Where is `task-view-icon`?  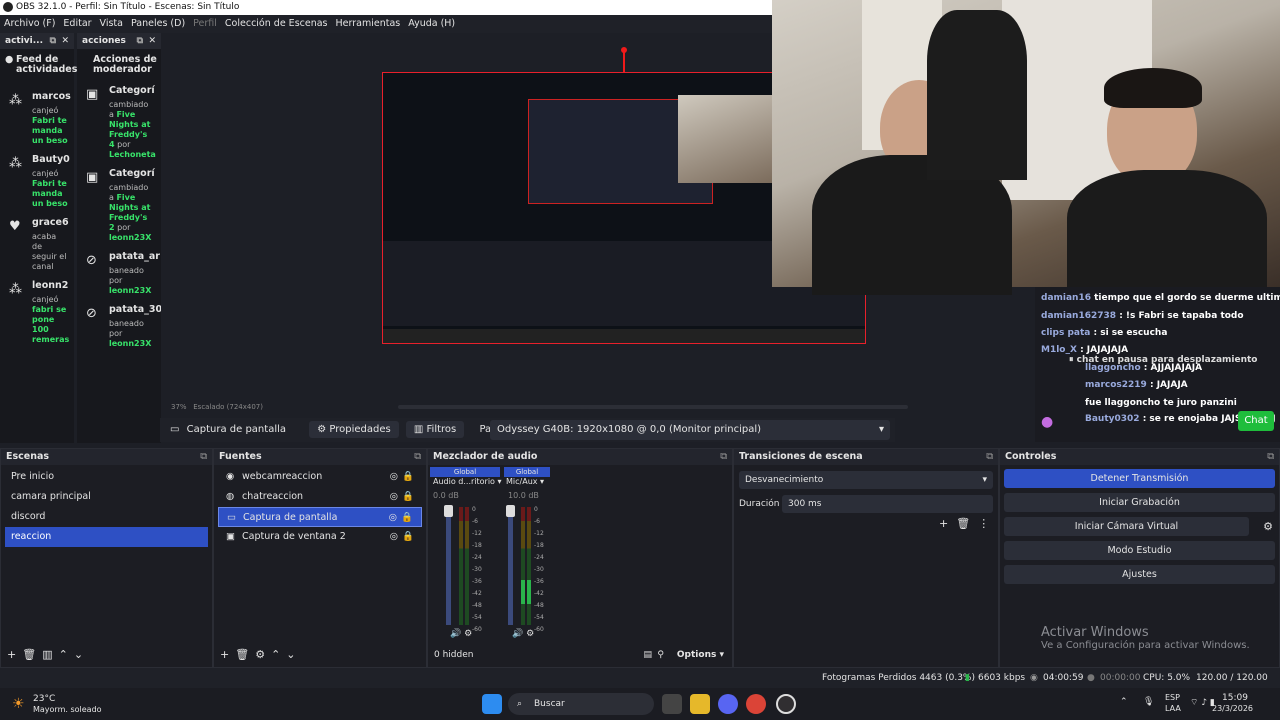
task-view-icon is located at coordinates (672, 704).